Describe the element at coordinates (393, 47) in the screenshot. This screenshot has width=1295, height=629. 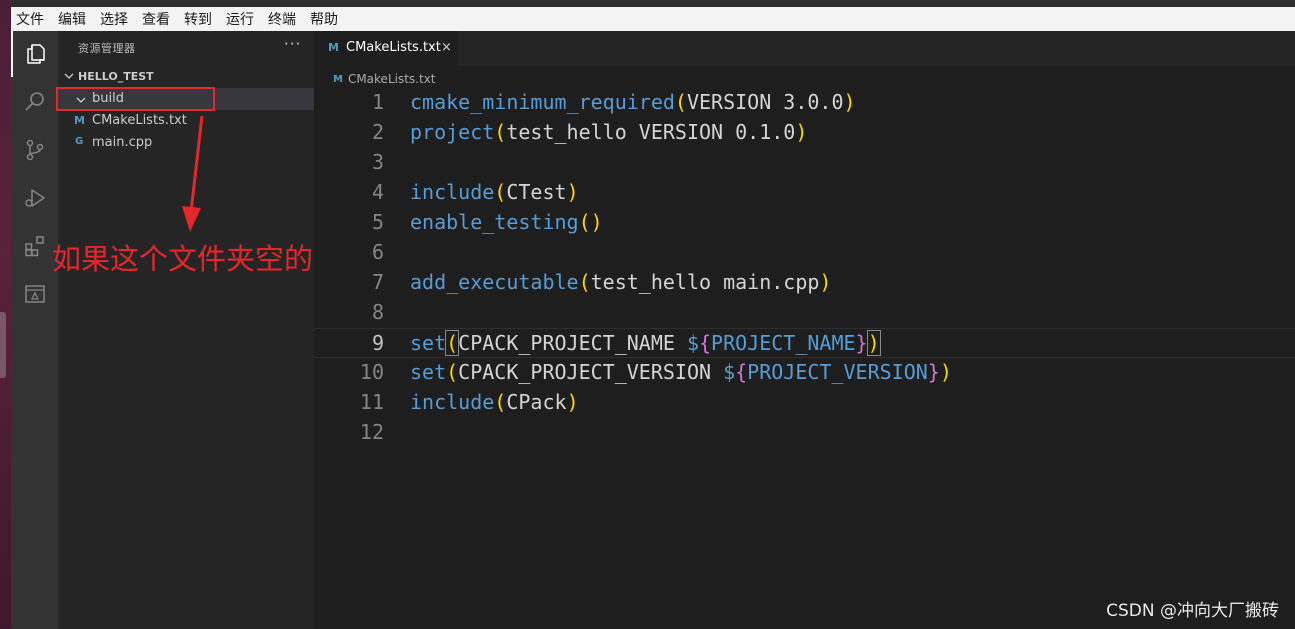
I see `tab-label: CMakeLists.txt` at that location.